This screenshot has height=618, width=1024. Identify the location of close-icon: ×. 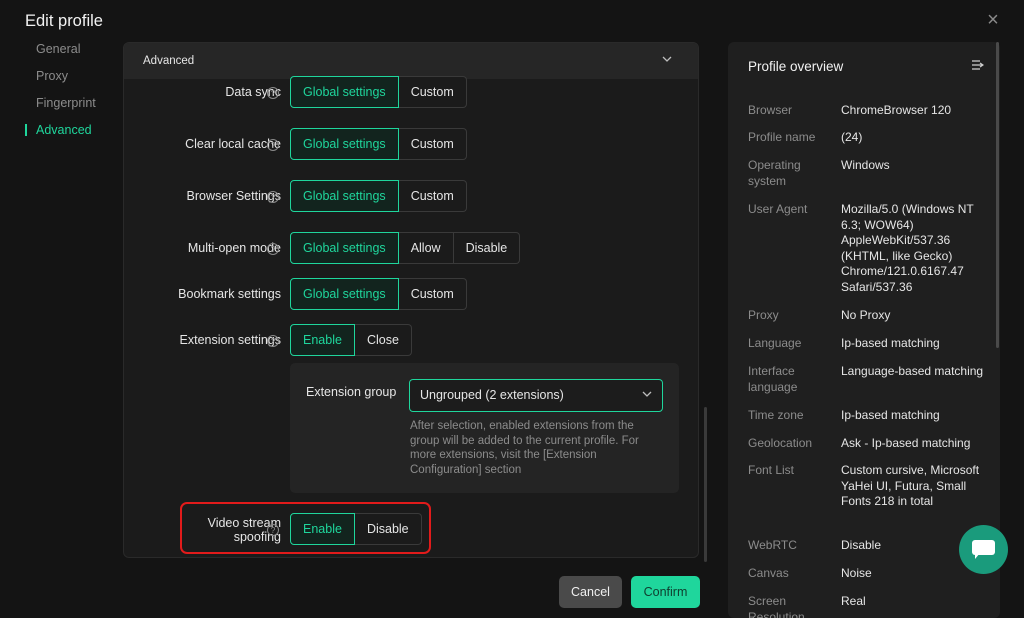
(993, 20).